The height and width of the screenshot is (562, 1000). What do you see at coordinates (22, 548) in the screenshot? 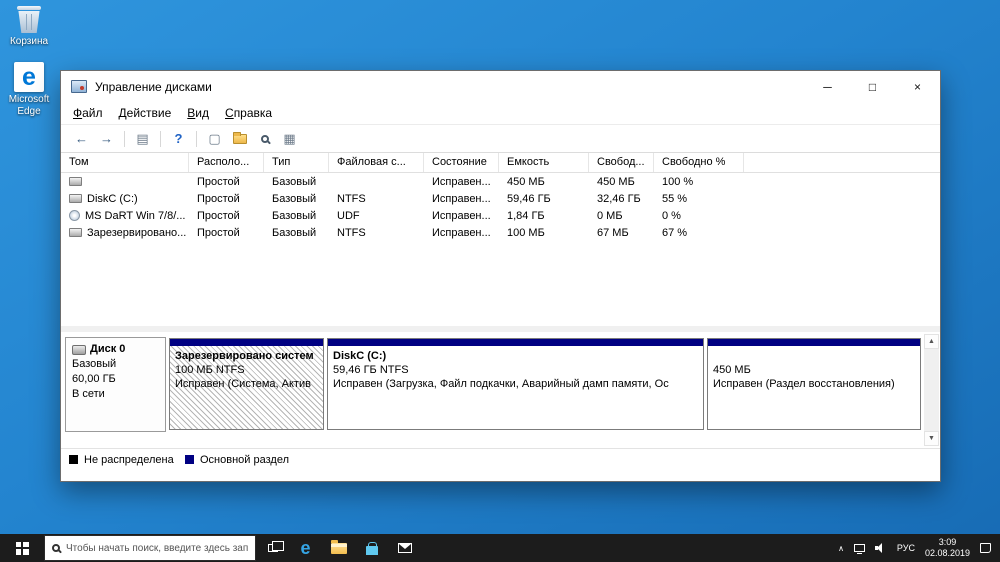
I see `start-button` at bounding box center [22, 548].